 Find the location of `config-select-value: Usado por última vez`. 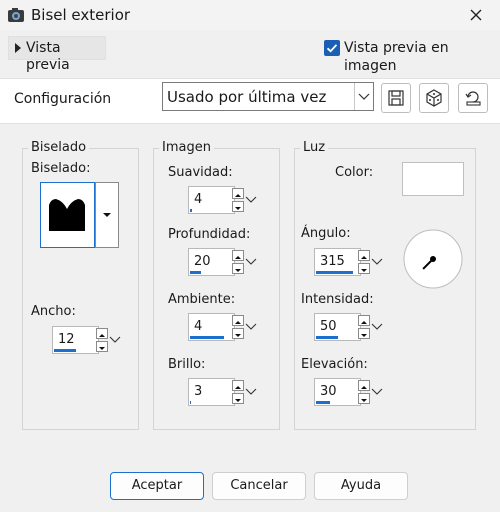

config-select-value: Usado por última vez is located at coordinates (247, 97).